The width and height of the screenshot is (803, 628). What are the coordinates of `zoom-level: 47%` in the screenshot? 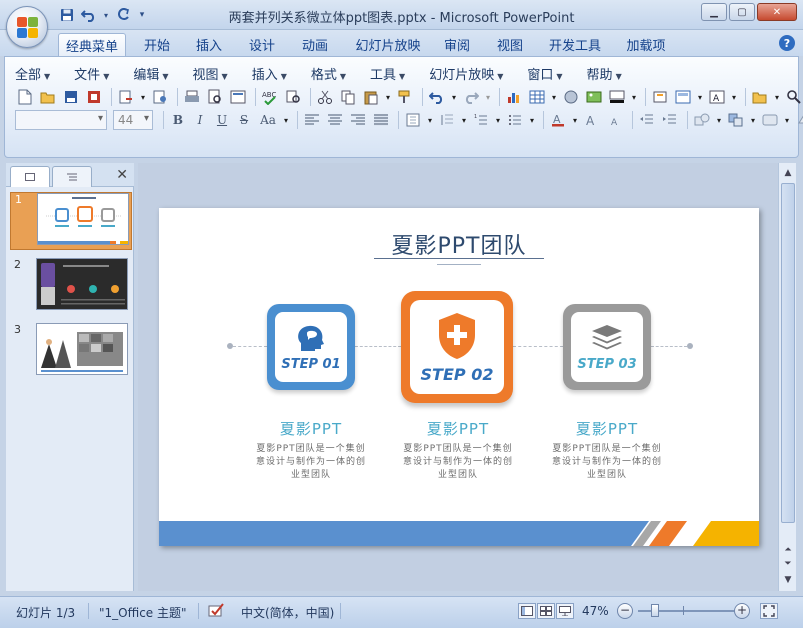 It's located at (595, 611).